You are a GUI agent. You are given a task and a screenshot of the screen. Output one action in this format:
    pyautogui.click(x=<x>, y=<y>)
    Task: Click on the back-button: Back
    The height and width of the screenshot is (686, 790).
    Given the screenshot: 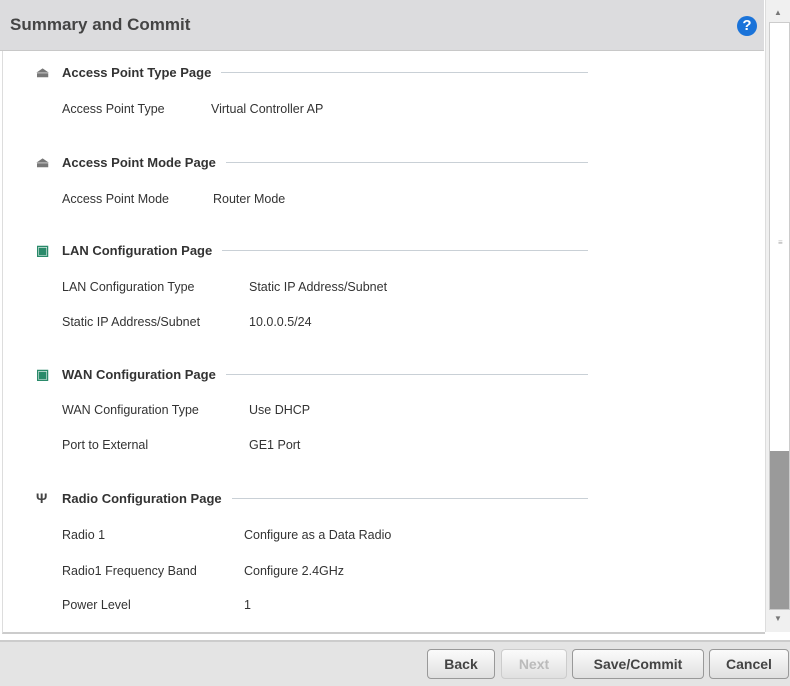 What is the action you would take?
    pyautogui.click(x=461, y=664)
    